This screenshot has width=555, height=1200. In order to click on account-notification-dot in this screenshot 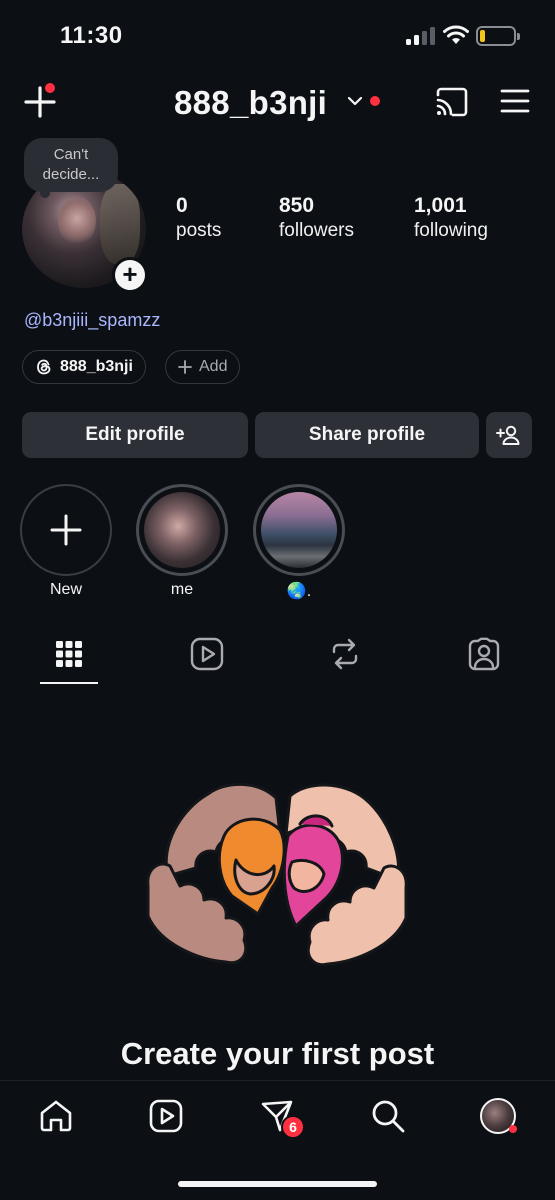, I will do `click(375, 101)`.